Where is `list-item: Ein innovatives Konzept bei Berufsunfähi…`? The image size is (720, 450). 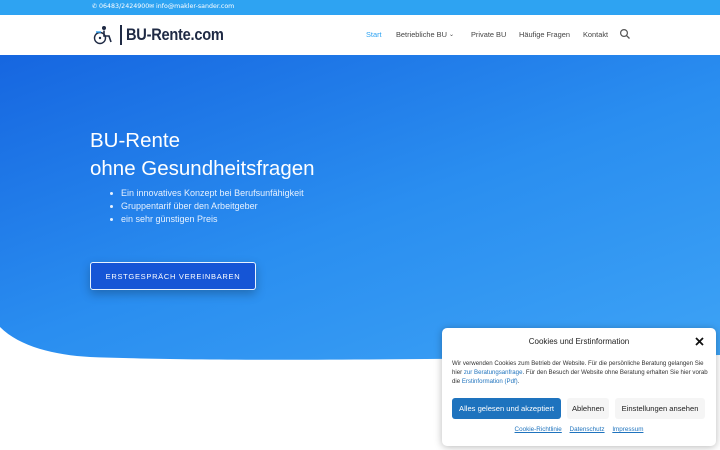
list-item: Ein innovatives Konzept bei Berufsunfähi… is located at coordinates (206, 193).